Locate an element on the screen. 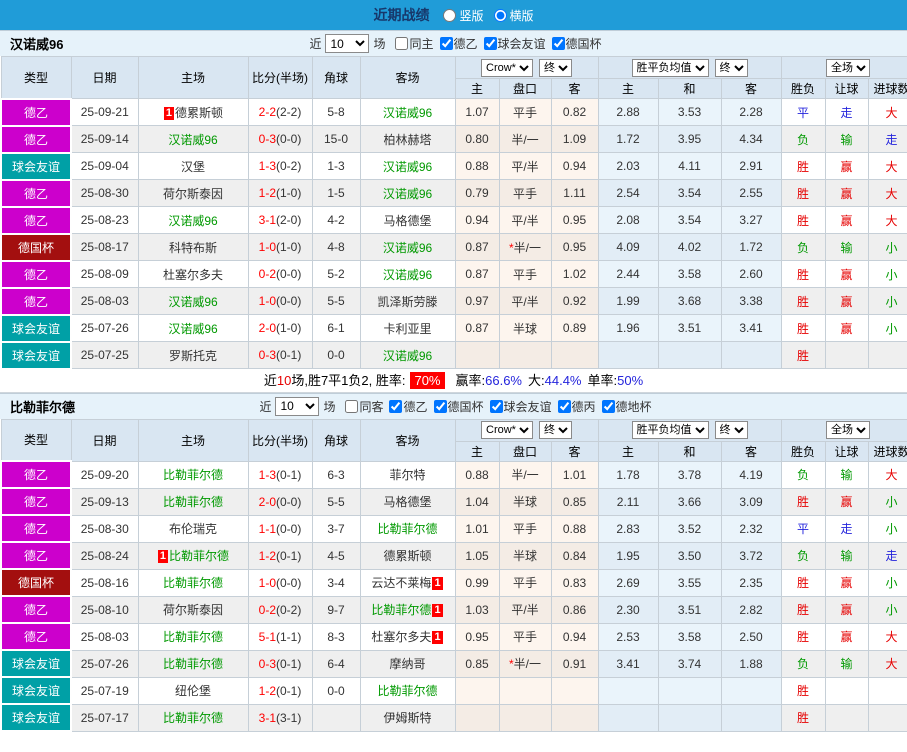 This screenshot has height=752, width=907. mean-away-cell: 3.09 is located at coordinates (751, 501).